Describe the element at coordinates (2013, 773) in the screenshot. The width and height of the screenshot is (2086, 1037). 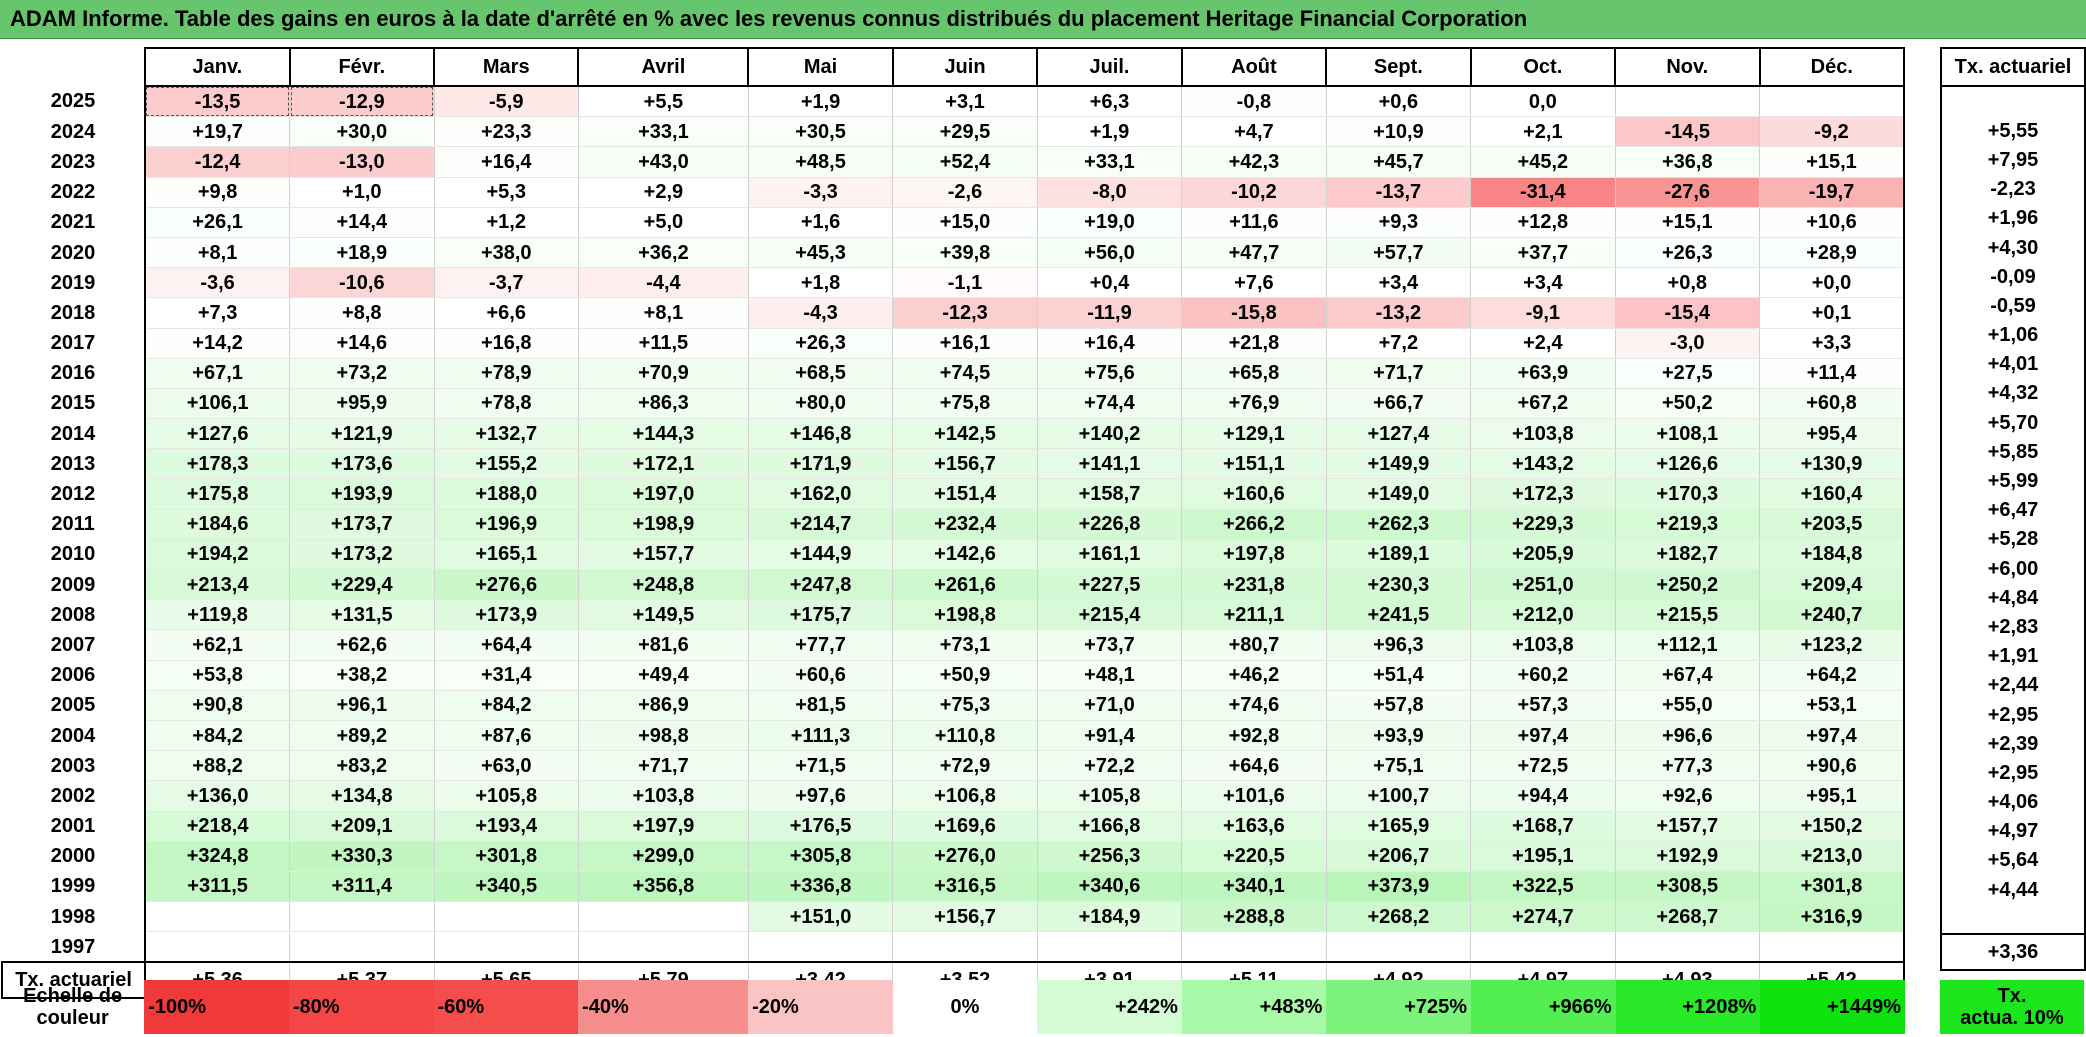
I see `row-actuarial-rate: +2,95` at that location.